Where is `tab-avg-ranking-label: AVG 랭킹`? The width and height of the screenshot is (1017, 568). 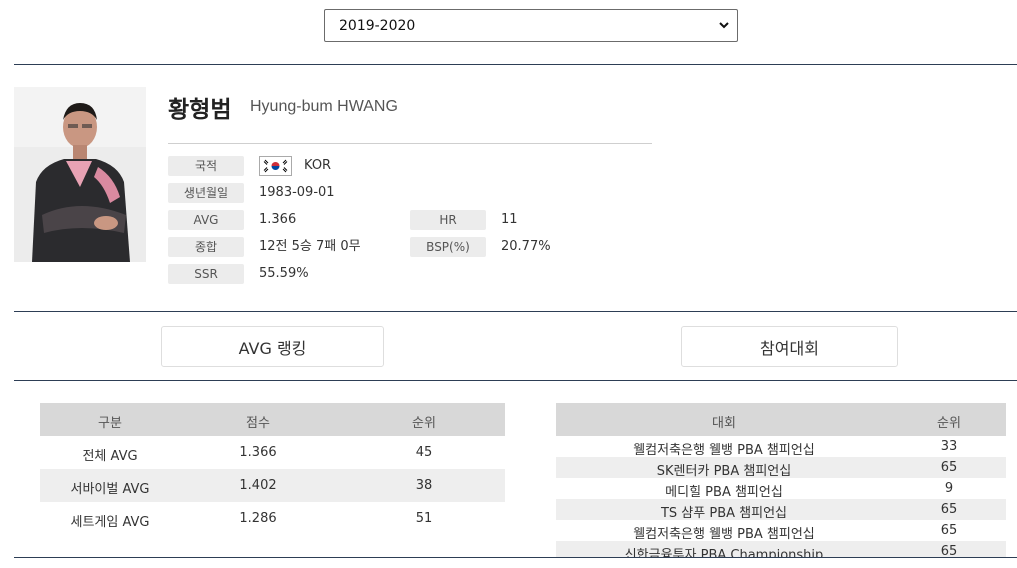
tab-avg-ranking-label: AVG 랭킹 is located at coordinates (272, 348).